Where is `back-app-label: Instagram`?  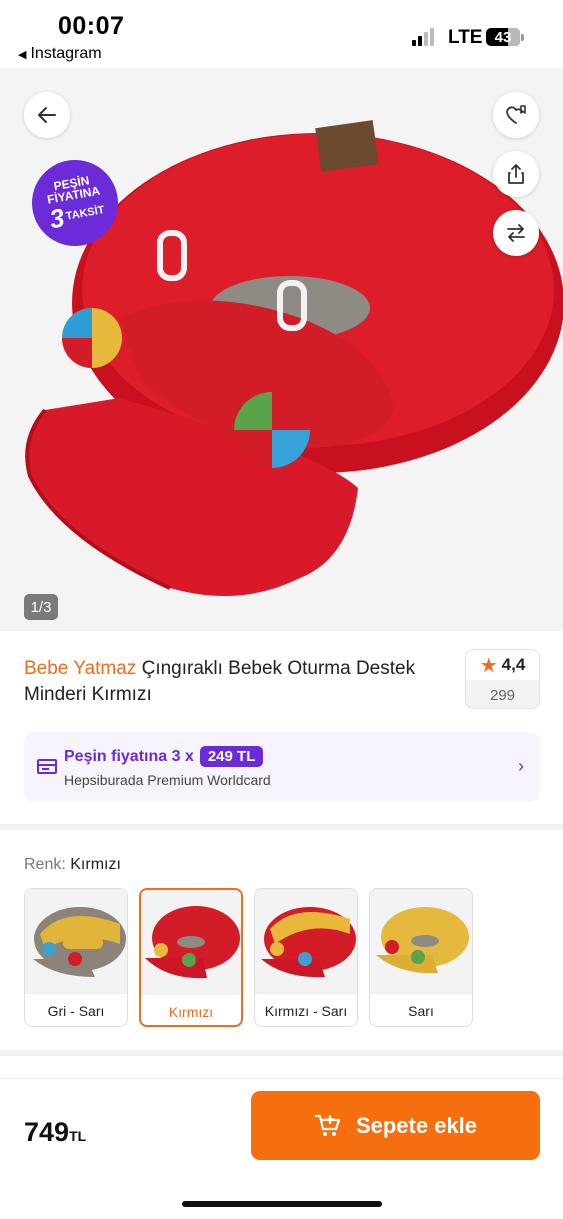 back-app-label: Instagram is located at coordinates (66, 53).